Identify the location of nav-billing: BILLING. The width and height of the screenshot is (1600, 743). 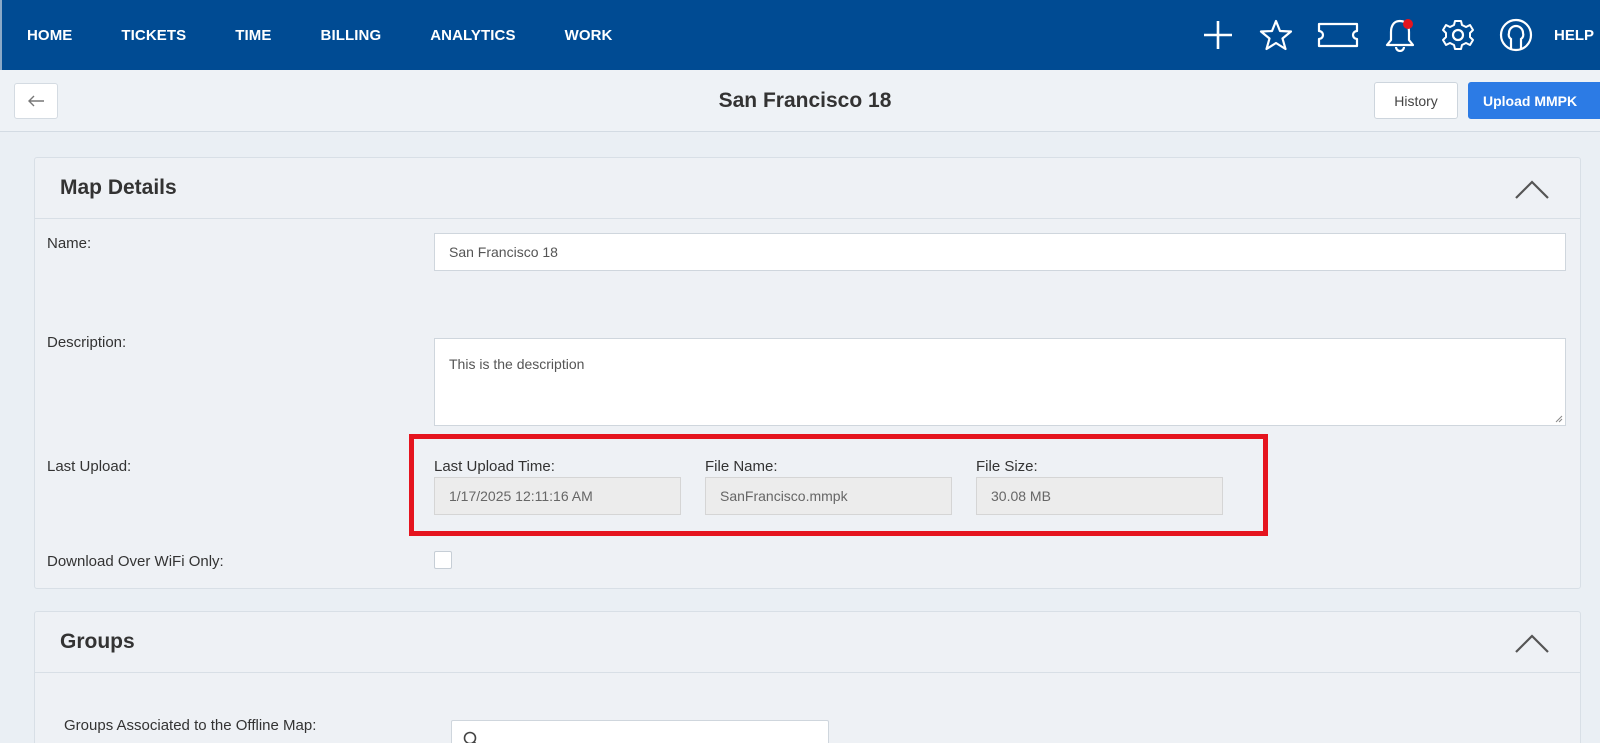
(351, 35).